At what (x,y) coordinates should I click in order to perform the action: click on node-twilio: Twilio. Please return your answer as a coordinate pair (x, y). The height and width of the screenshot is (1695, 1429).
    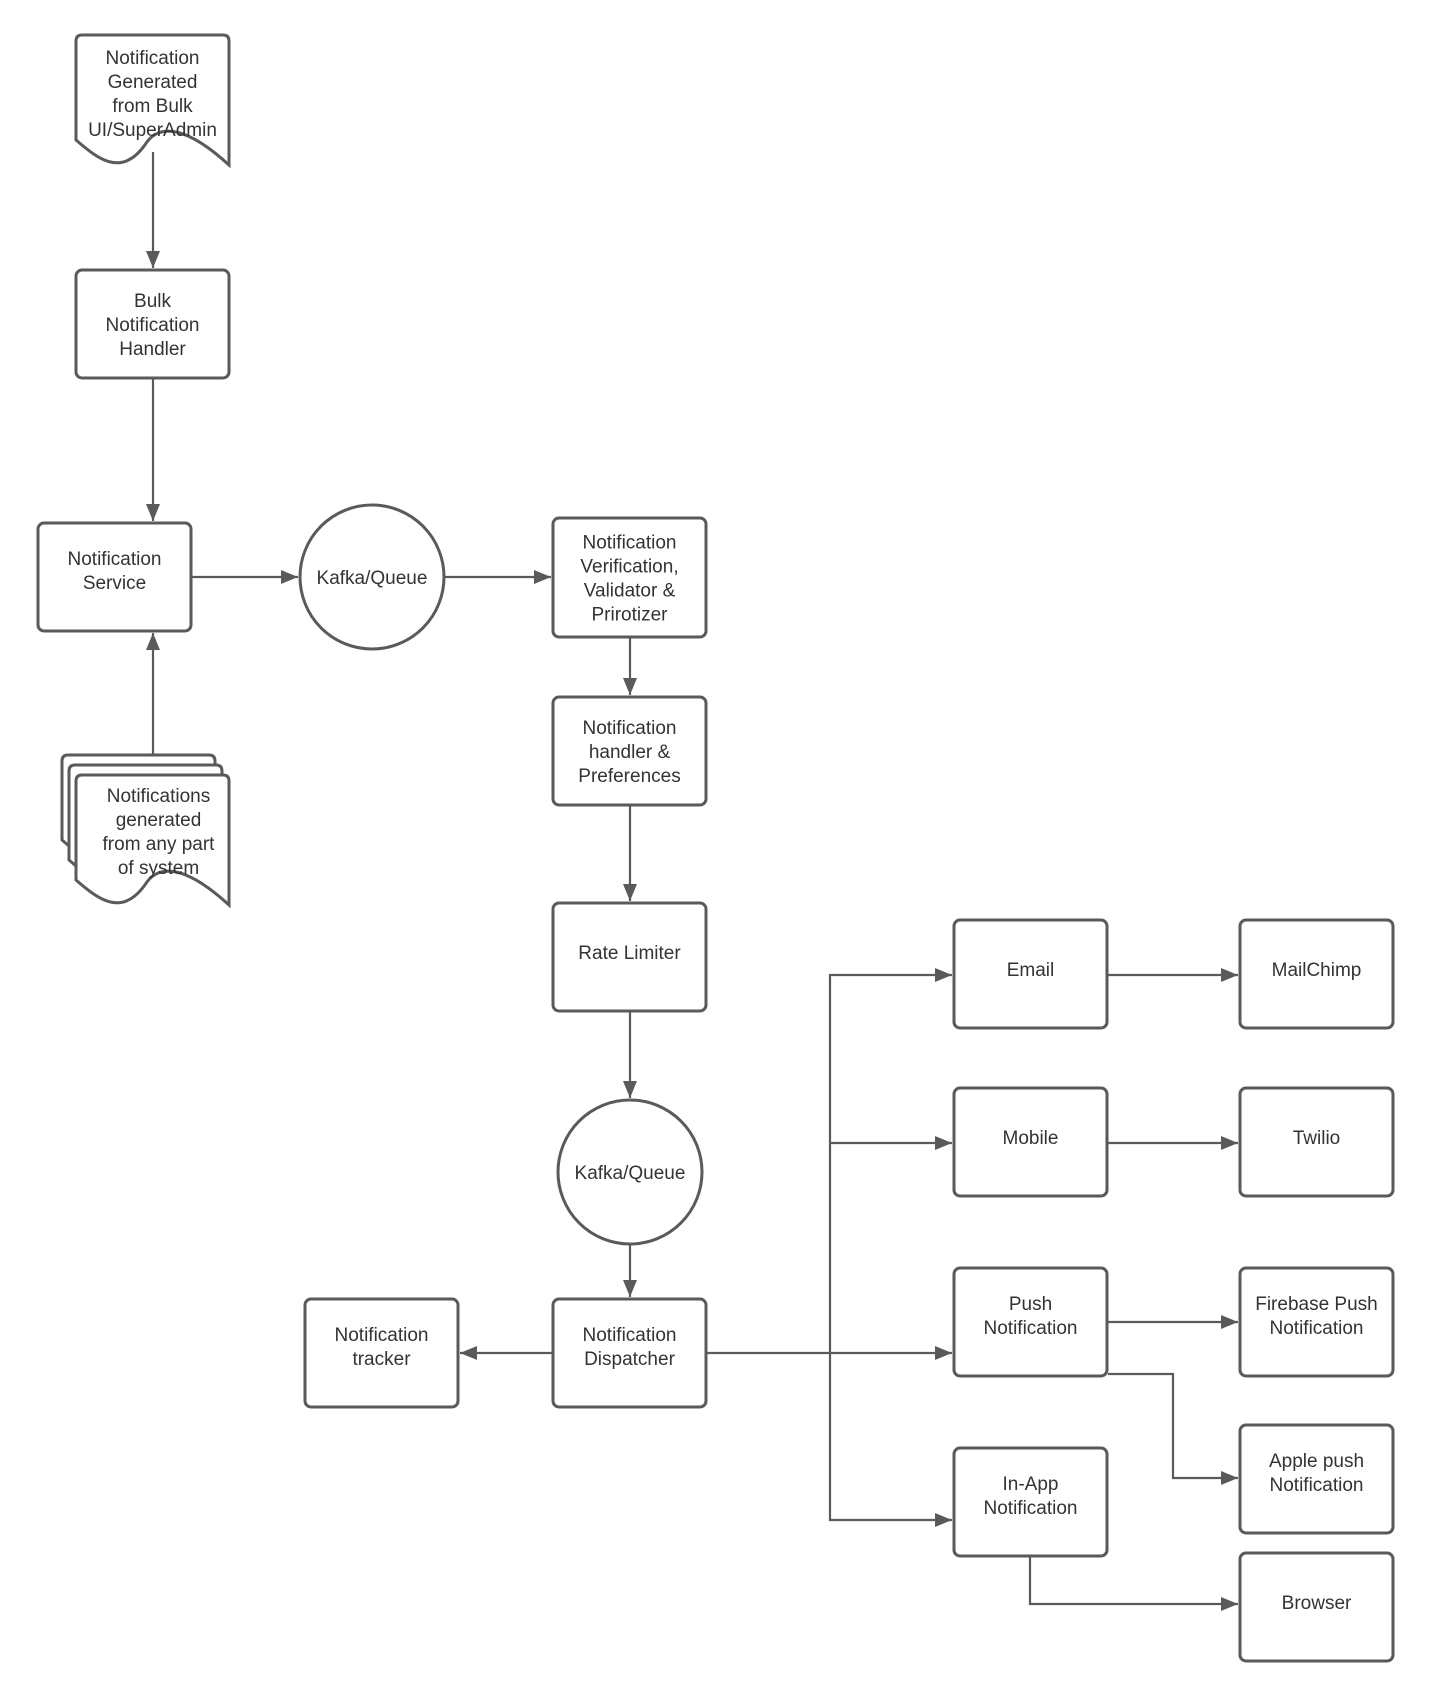
    Looking at the image, I should click on (1316, 1142).